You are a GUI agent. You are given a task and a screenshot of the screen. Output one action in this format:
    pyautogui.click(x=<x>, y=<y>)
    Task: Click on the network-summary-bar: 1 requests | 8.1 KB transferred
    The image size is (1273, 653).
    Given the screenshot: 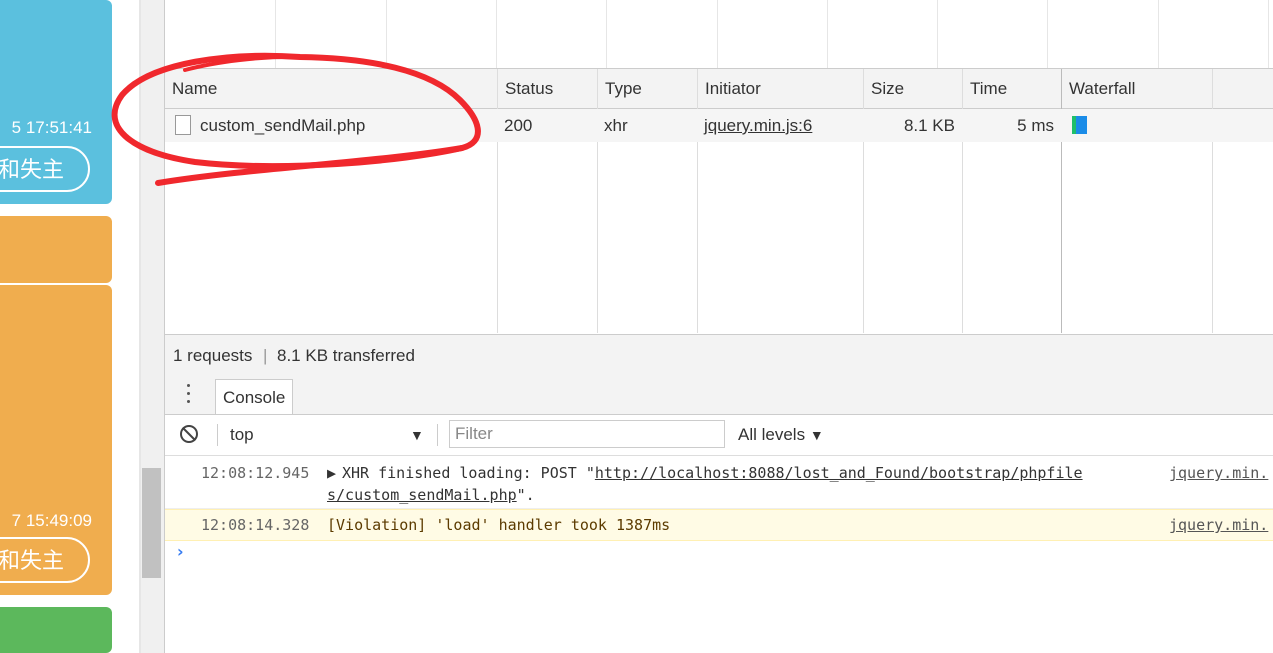 What is the action you would take?
    pyautogui.click(x=719, y=354)
    